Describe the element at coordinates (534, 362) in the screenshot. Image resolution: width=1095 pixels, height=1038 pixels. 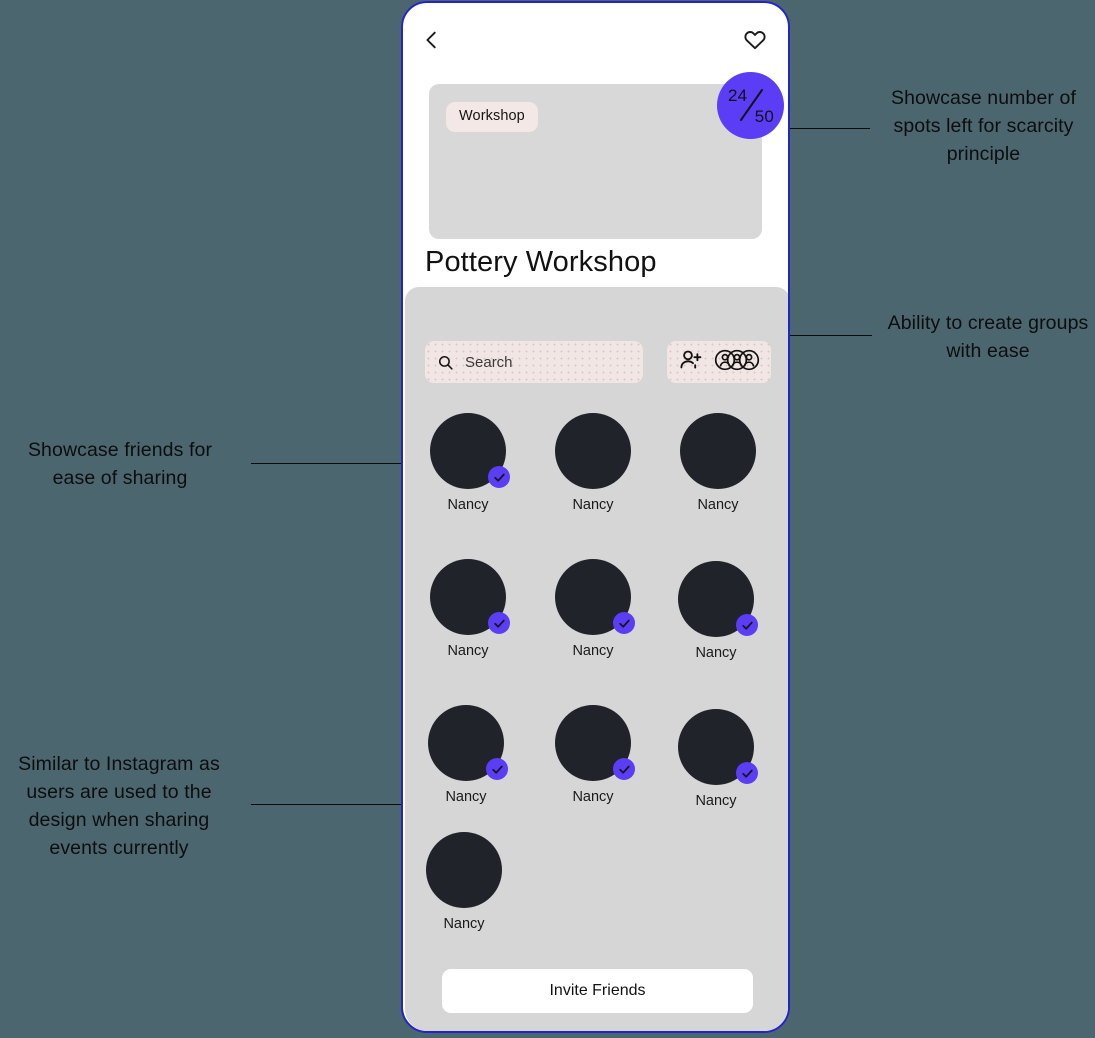
I see `search-input: Search` at that location.